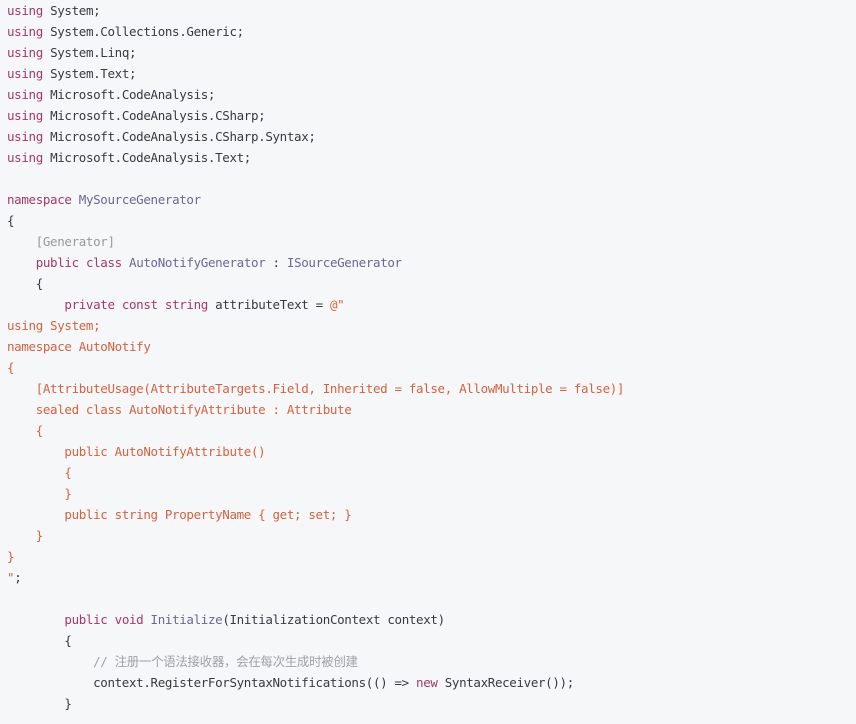 The width and height of the screenshot is (856, 724). I want to click on text-token: (InitializationContext context), so click(333, 619).